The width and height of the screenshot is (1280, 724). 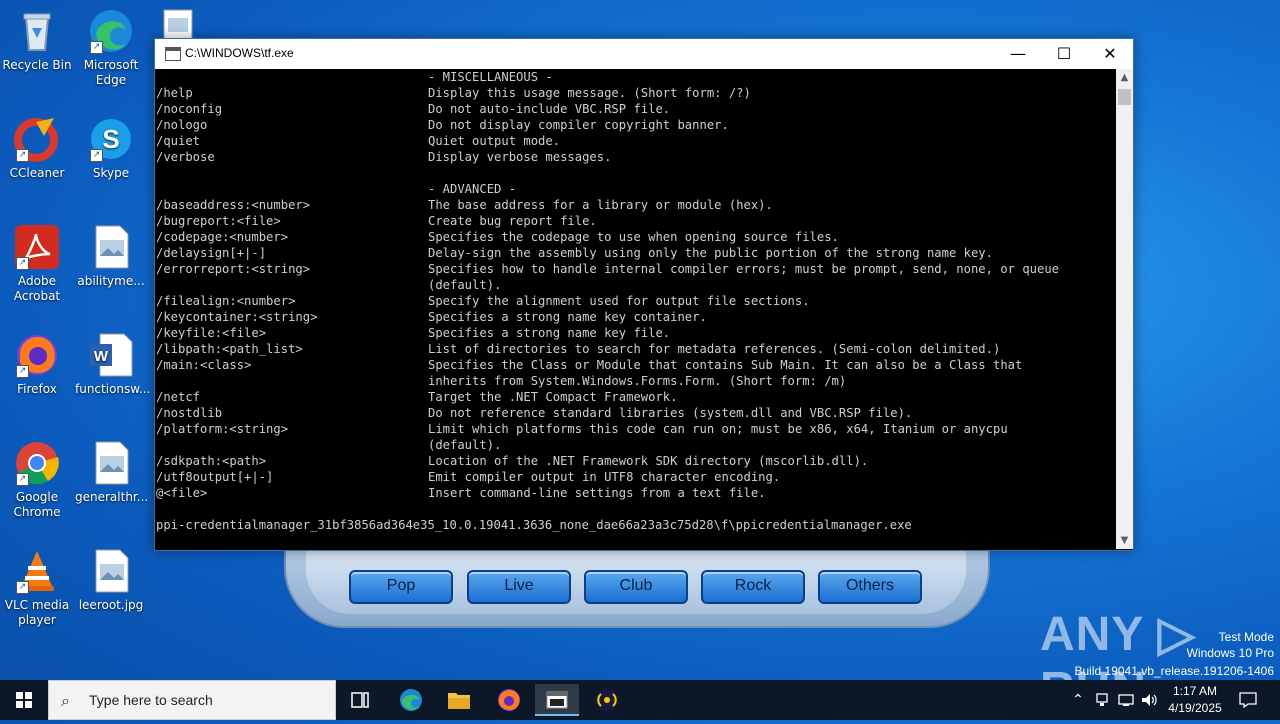 I want to click on search-icon: ⌕, so click(x=65, y=700).